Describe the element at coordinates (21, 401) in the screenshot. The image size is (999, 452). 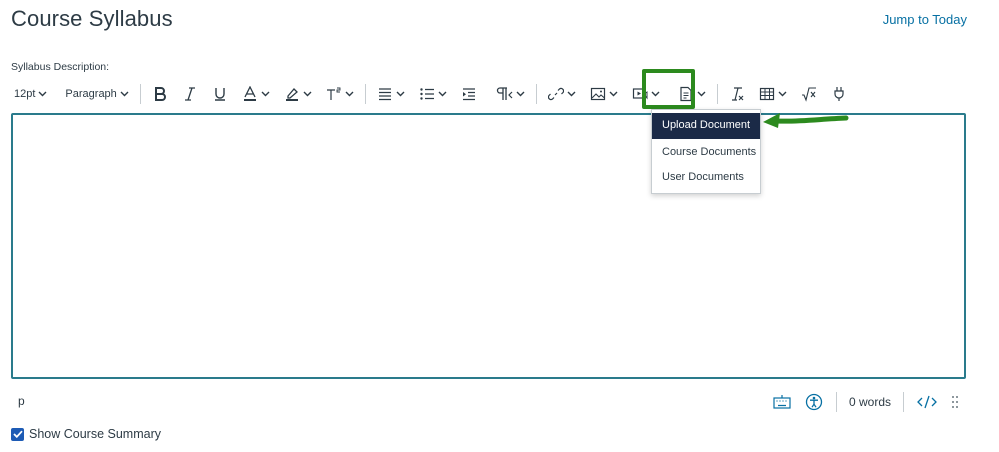
I see `element-path: p` at that location.